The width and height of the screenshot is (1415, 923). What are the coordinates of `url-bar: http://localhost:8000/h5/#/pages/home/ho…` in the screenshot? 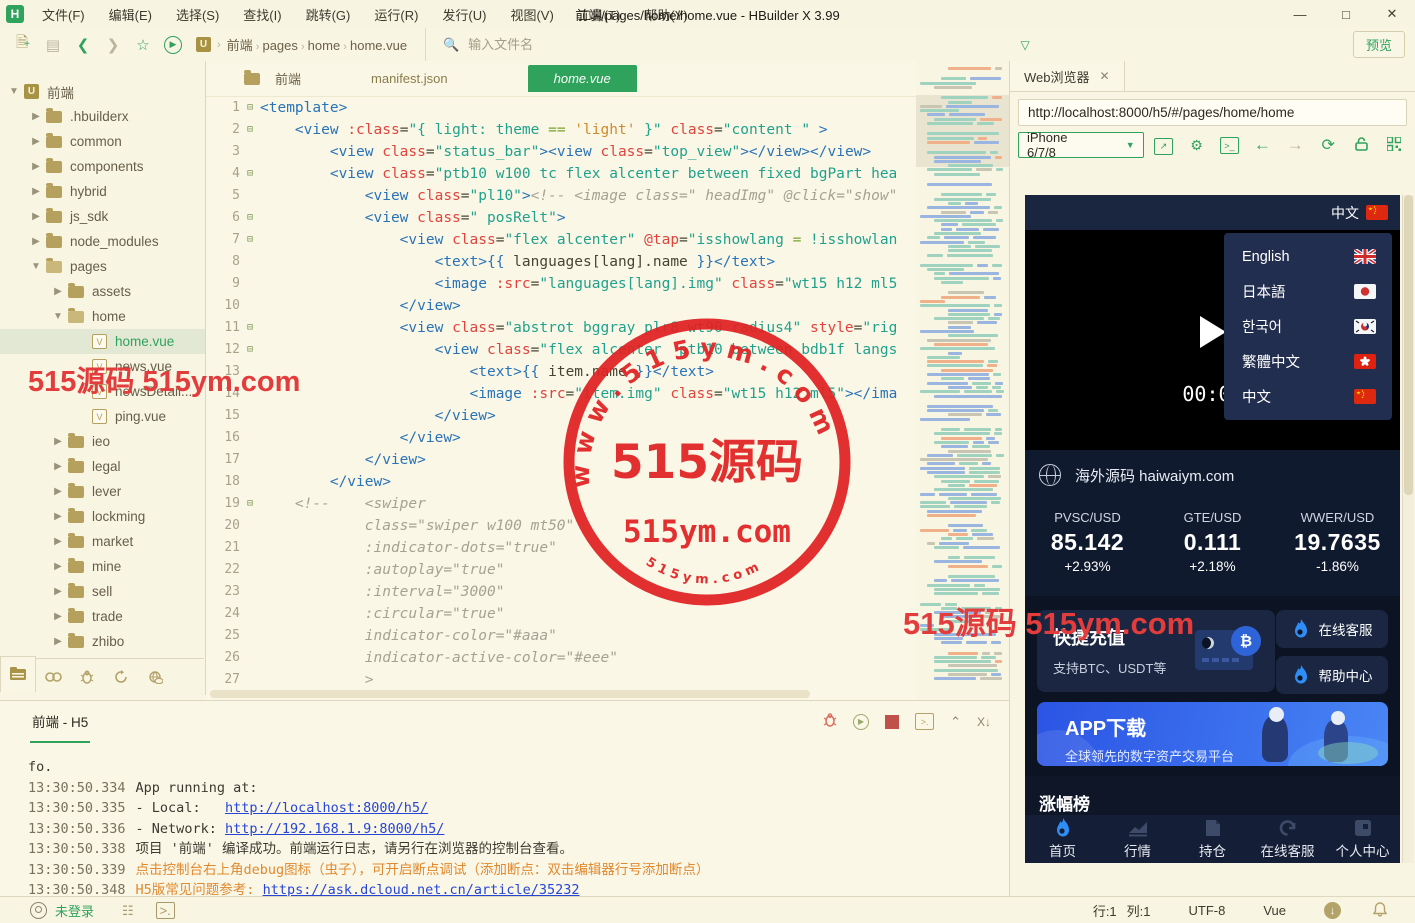 It's located at (1212, 112).